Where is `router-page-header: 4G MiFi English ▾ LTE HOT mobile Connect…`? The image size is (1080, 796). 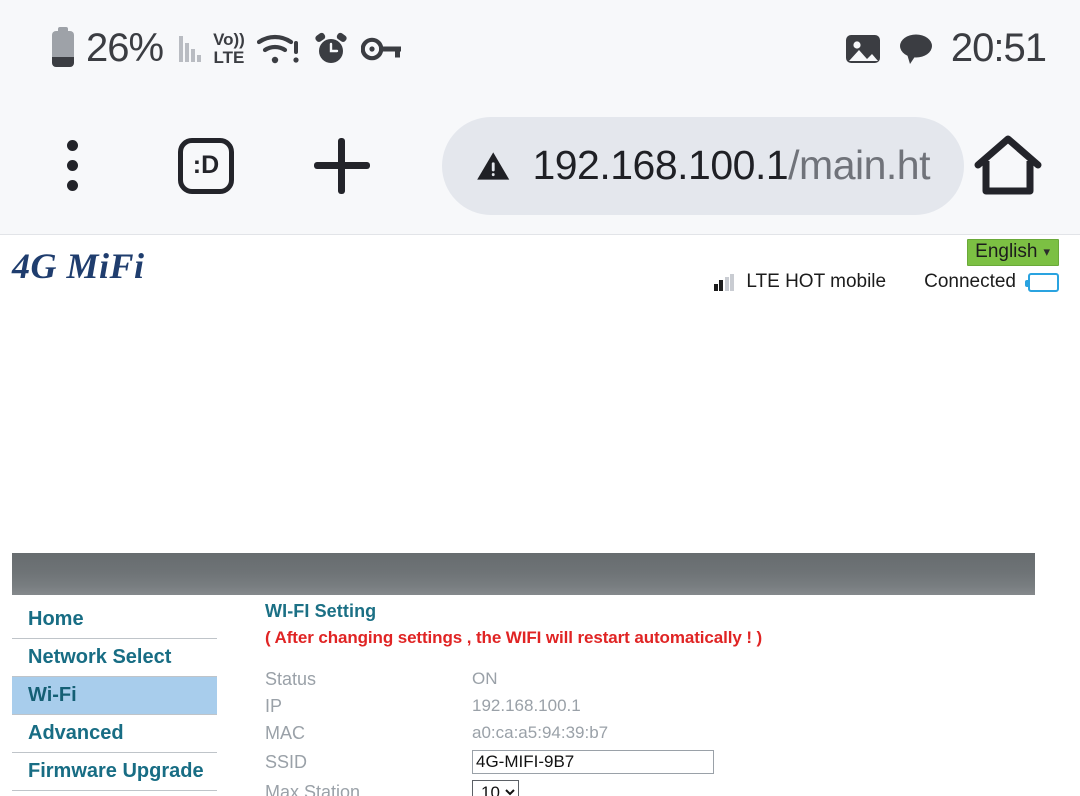 router-page-header: 4G MiFi English ▾ LTE HOT mobile Connect… is located at coordinates (540, 271).